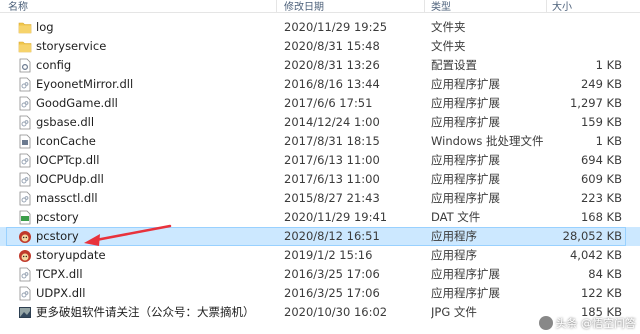 Image resolution: width=640 pixels, height=334 pixels. I want to click on file-name: log, so click(156, 27).